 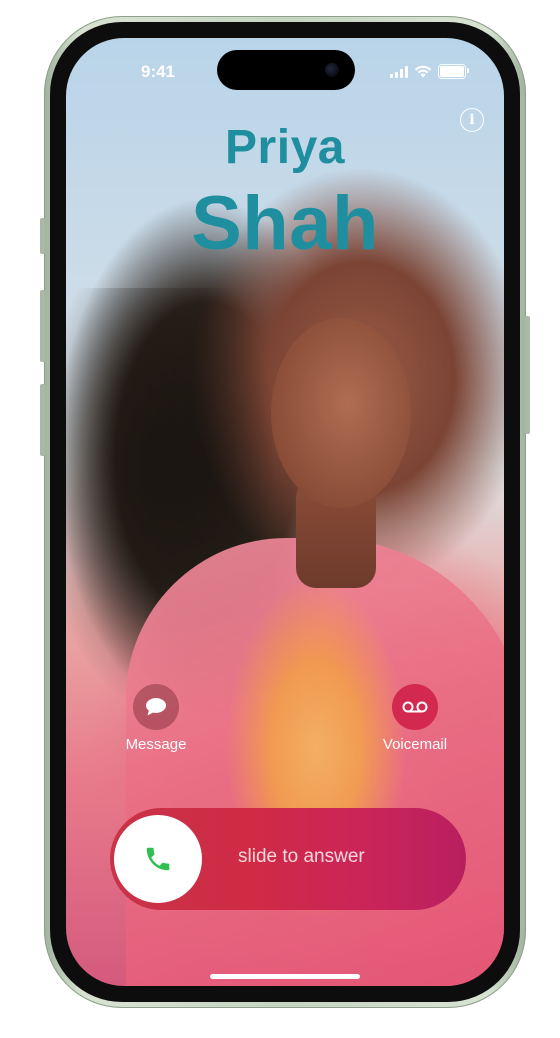 I want to click on voicemail-button-circle, so click(x=415, y=707).